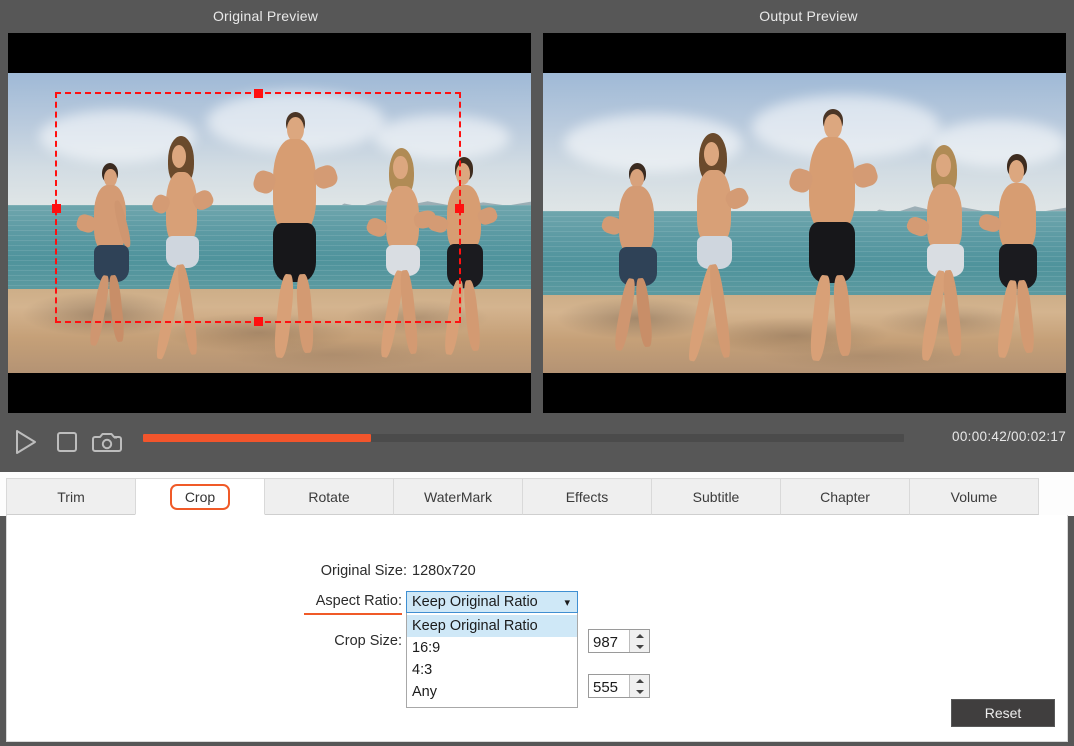 The height and width of the screenshot is (746, 1074). Describe the element at coordinates (619, 686) in the screenshot. I see `crop-height-stepper` at that location.